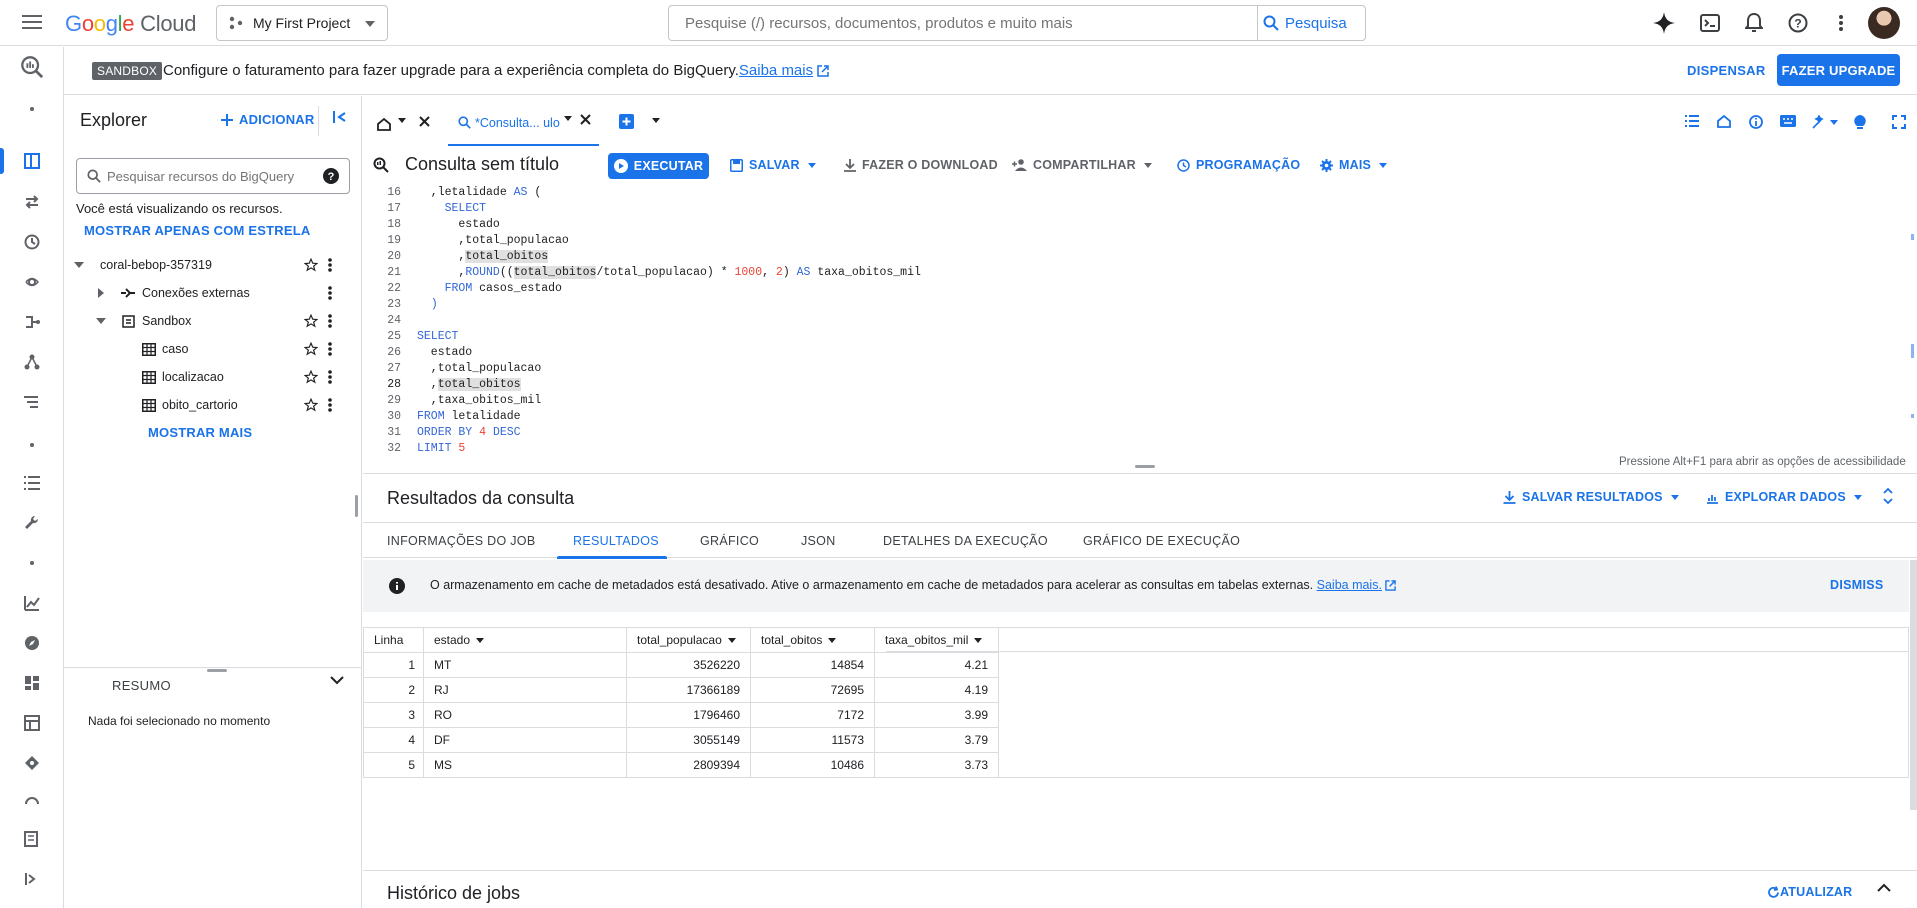  I want to click on partial-icon, so click(32, 800).